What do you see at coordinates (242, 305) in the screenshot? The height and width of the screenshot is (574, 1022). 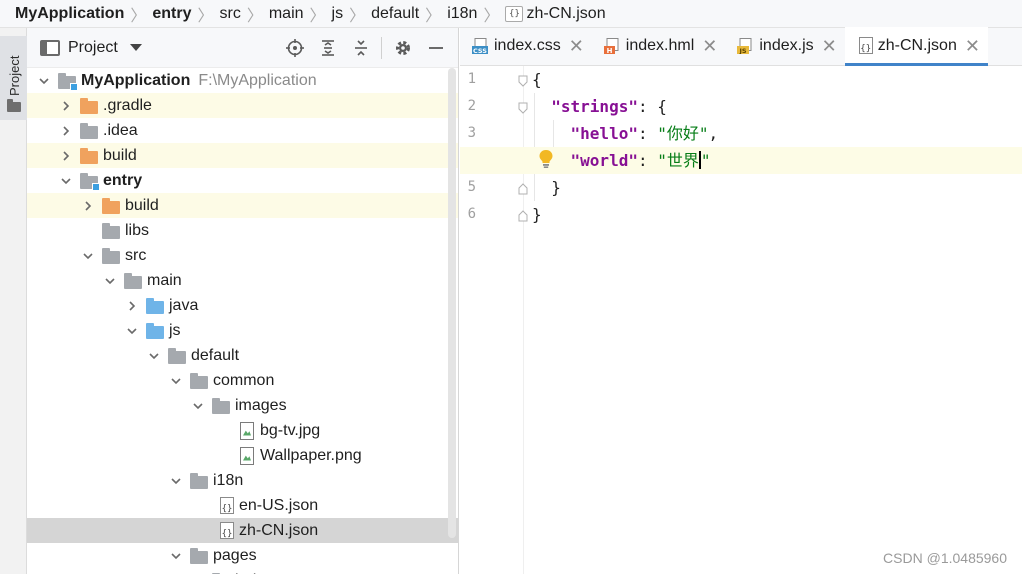 I see `tree-node-java: java` at bounding box center [242, 305].